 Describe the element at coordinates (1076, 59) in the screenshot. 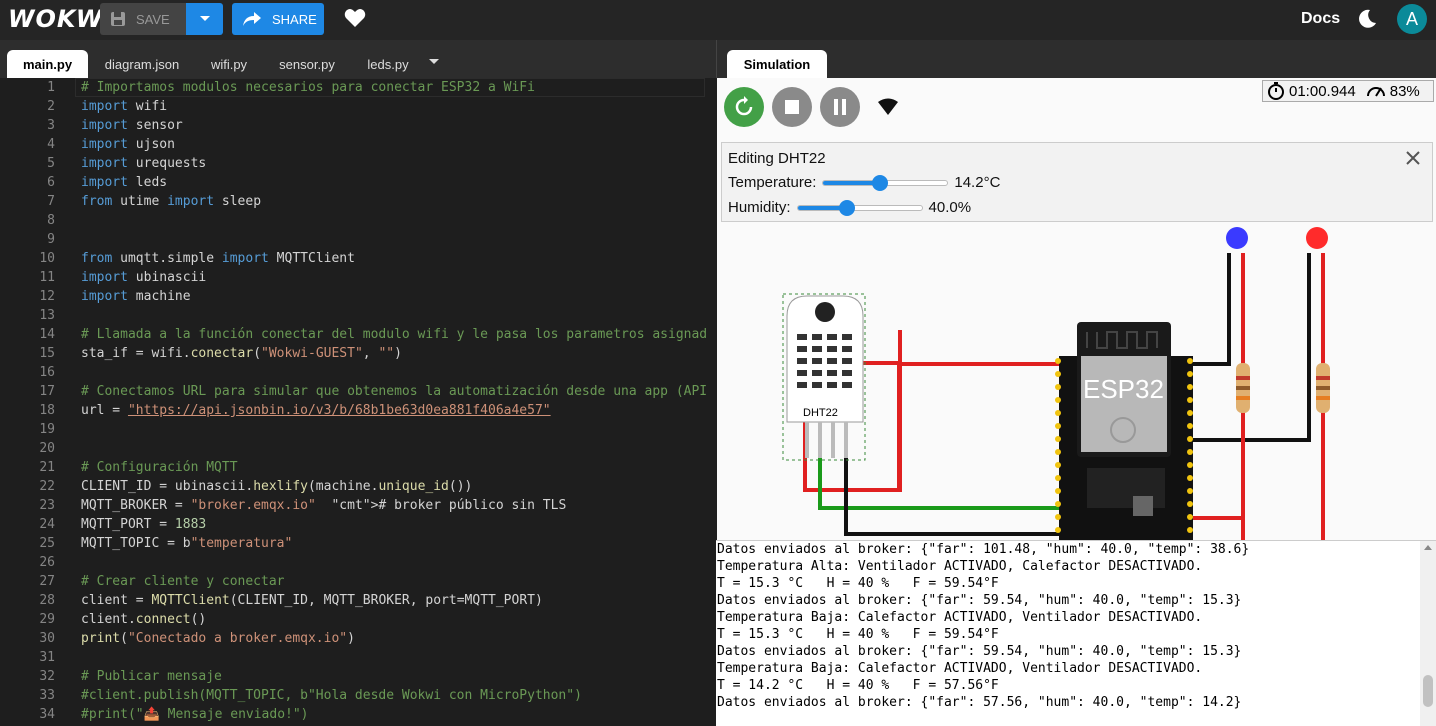

I see `simulation-header: Simulation` at that location.